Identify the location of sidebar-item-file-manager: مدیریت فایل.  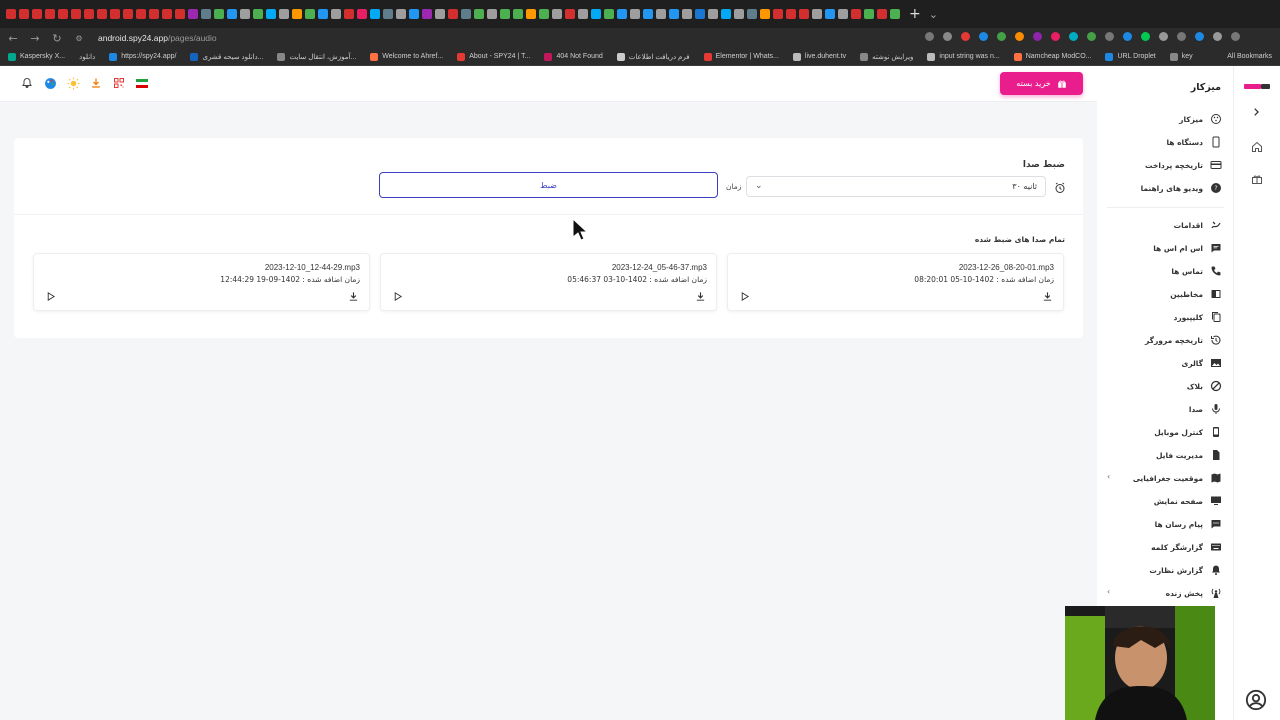
(1160, 455).